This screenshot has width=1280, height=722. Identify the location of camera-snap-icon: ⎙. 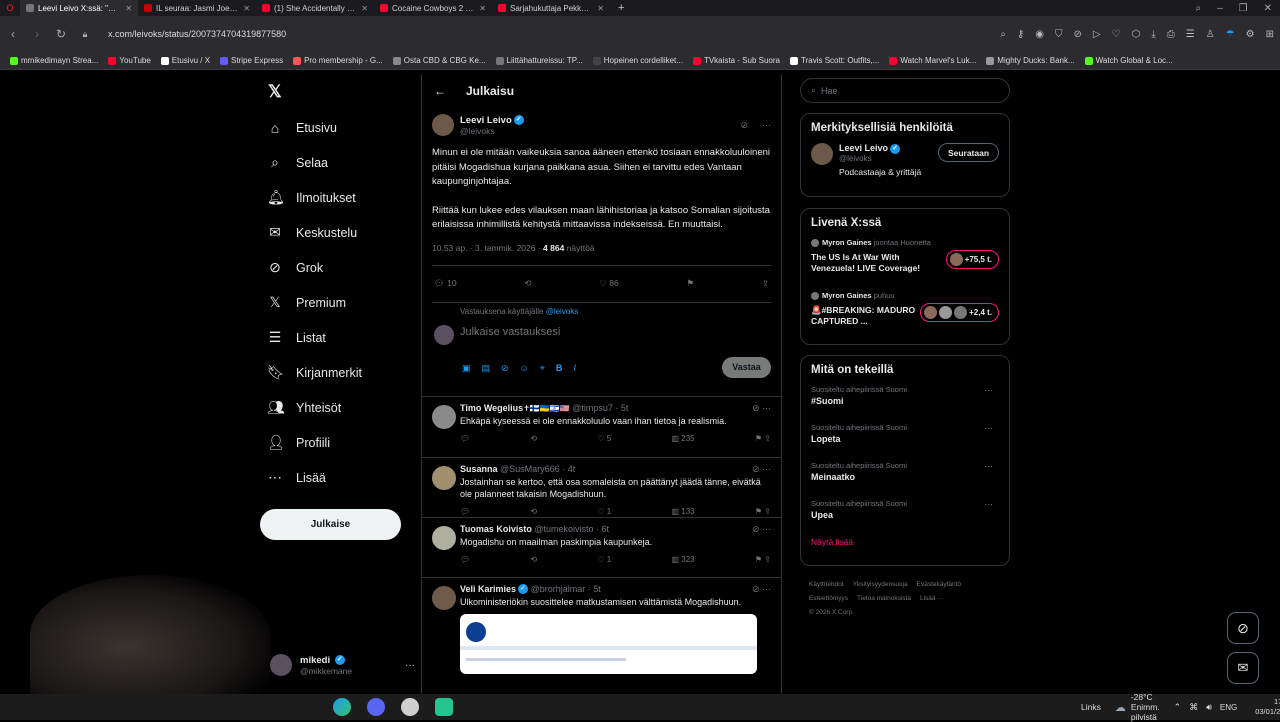
(1171, 34).